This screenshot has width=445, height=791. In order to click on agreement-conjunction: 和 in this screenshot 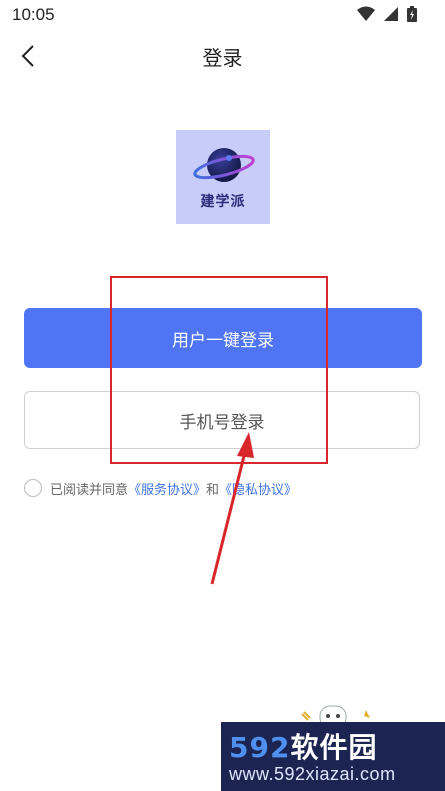, I will do `click(213, 490)`.